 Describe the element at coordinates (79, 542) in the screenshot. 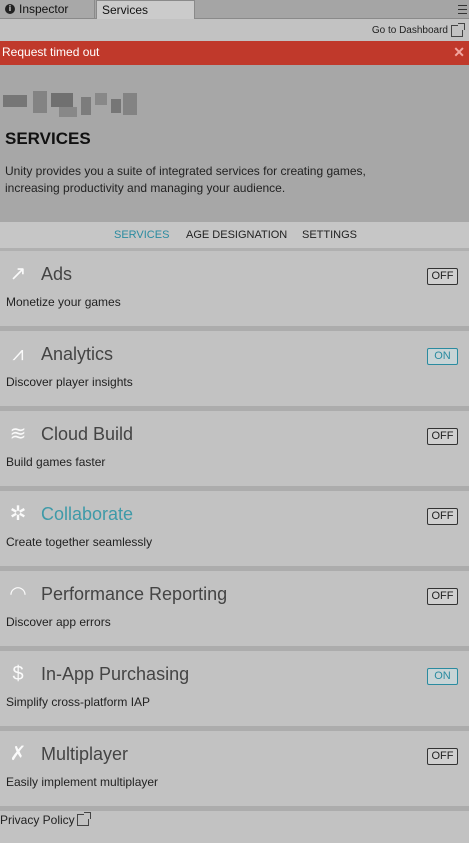

I see `service-description: Create together seamlessly` at that location.